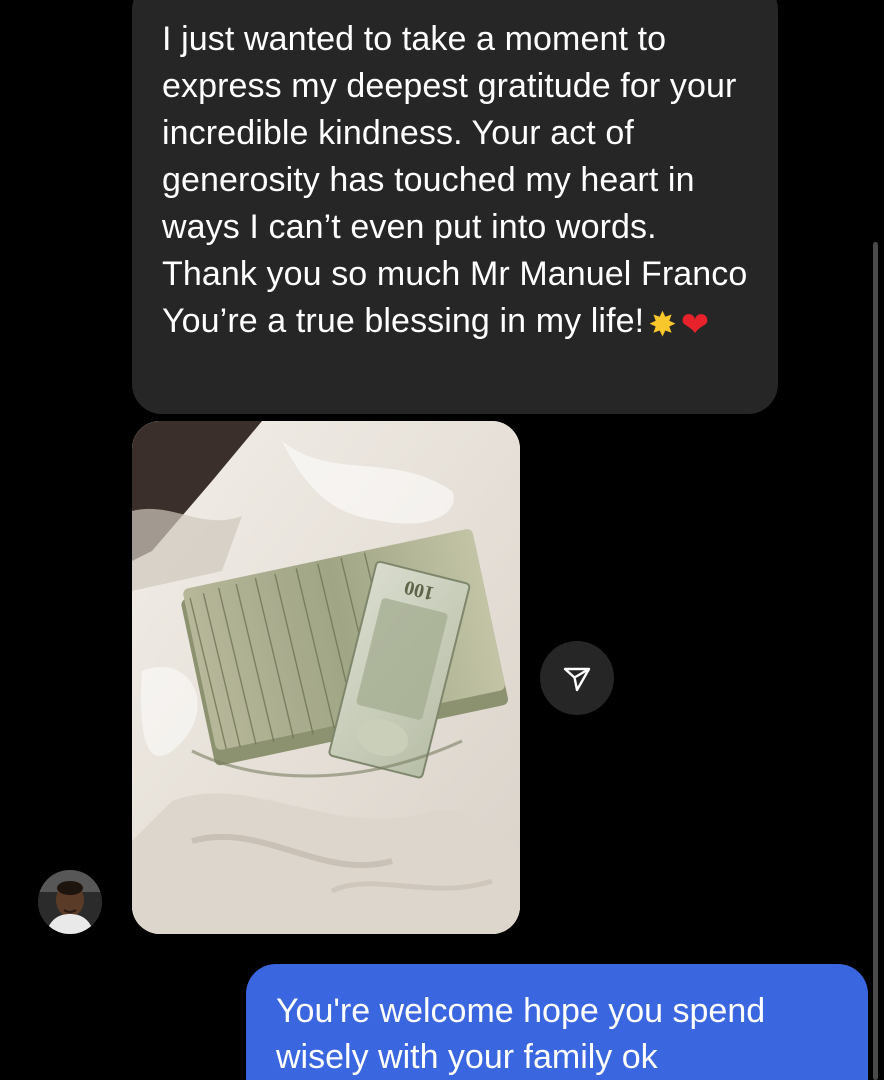 This screenshot has width=884, height=1080. What do you see at coordinates (695, 325) in the screenshot?
I see `red-heart-icon: ❤` at bounding box center [695, 325].